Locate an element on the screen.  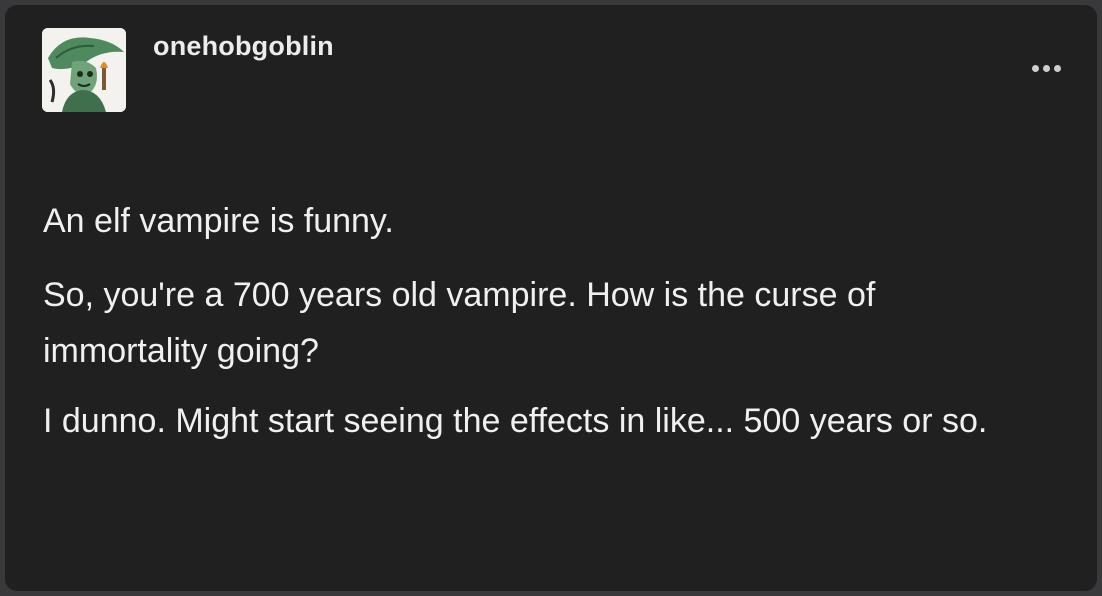
avatar is located at coordinates (84, 70).